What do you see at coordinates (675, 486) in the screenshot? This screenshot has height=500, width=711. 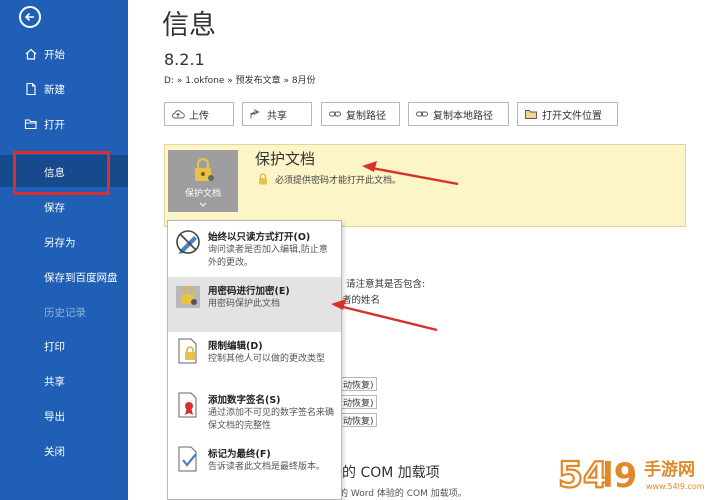 I see `svg-text: www.54l9.com` at bounding box center [675, 486].